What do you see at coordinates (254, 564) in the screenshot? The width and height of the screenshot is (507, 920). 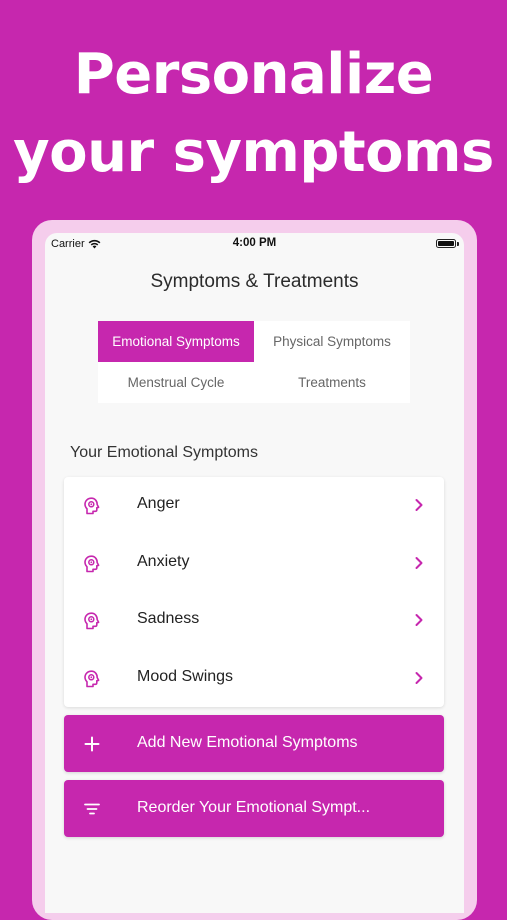 I see `list-item: Anxiety` at bounding box center [254, 564].